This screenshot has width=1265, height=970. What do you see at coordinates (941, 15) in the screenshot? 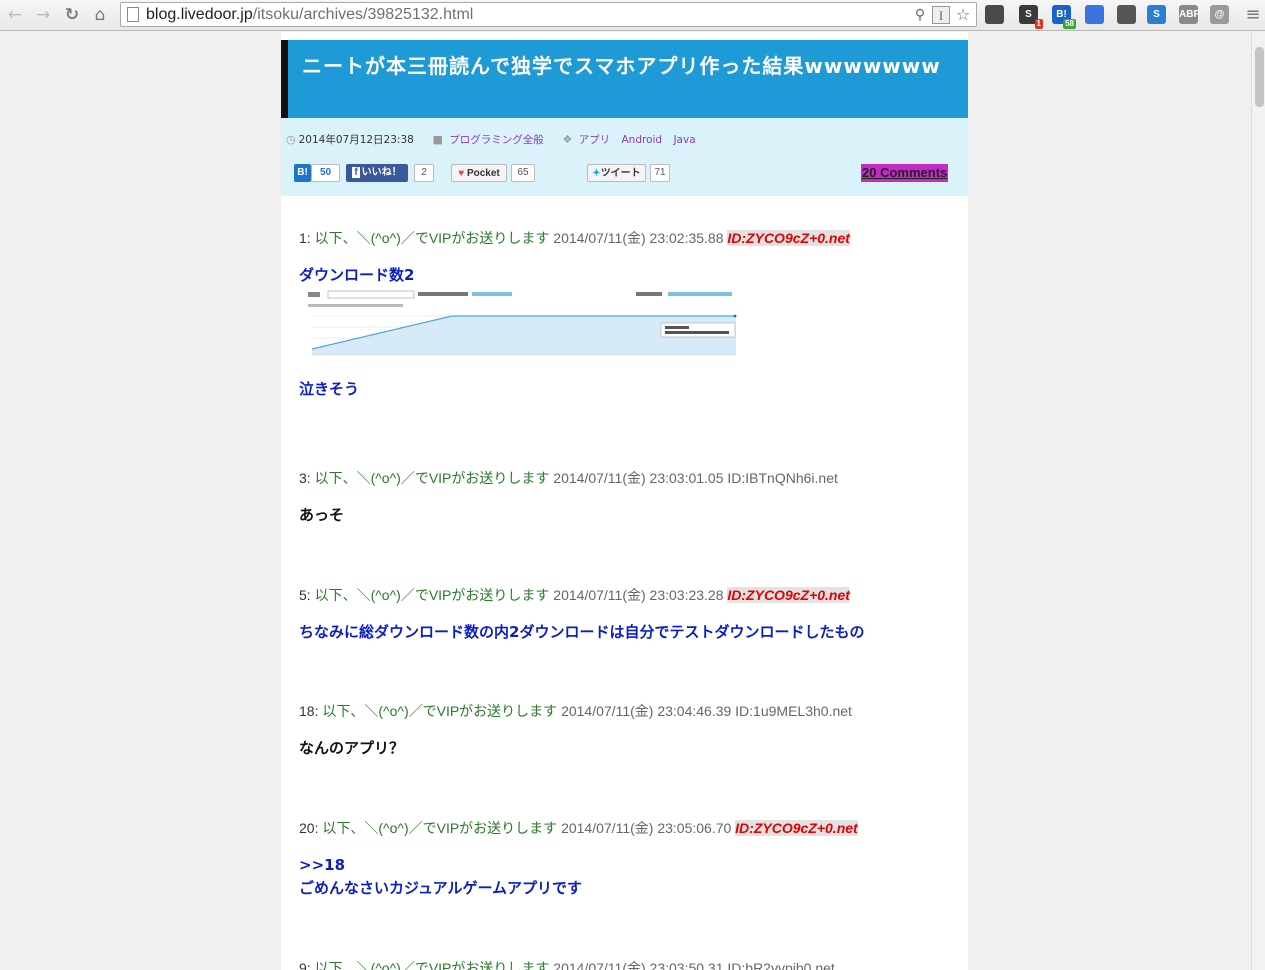
I see `reader-icon: I` at bounding box center [941, 15].